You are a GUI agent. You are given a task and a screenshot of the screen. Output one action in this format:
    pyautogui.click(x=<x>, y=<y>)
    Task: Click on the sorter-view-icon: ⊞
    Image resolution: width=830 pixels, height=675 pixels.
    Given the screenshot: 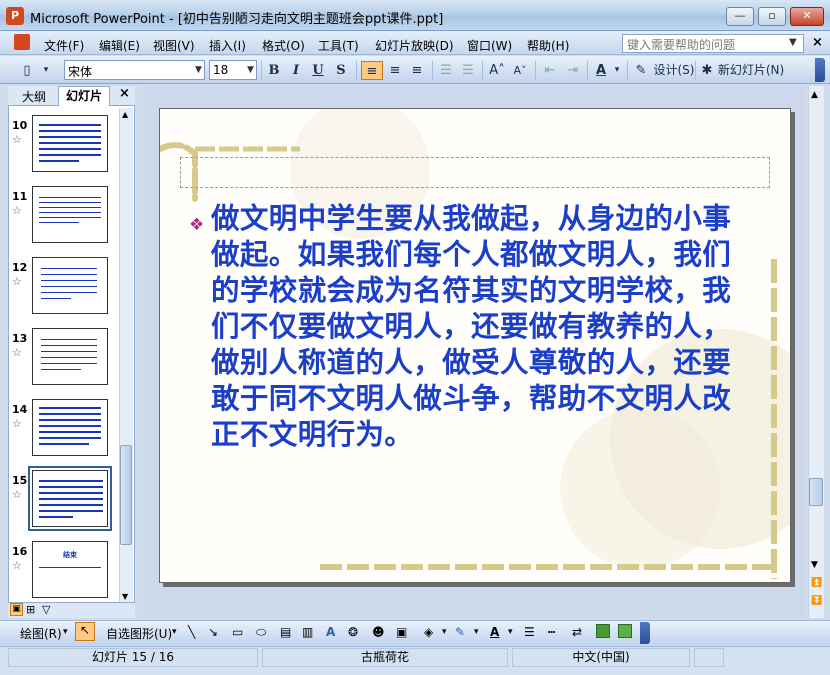 What is the action you would take?
    pyautogui.click(x=30, y=609)
    